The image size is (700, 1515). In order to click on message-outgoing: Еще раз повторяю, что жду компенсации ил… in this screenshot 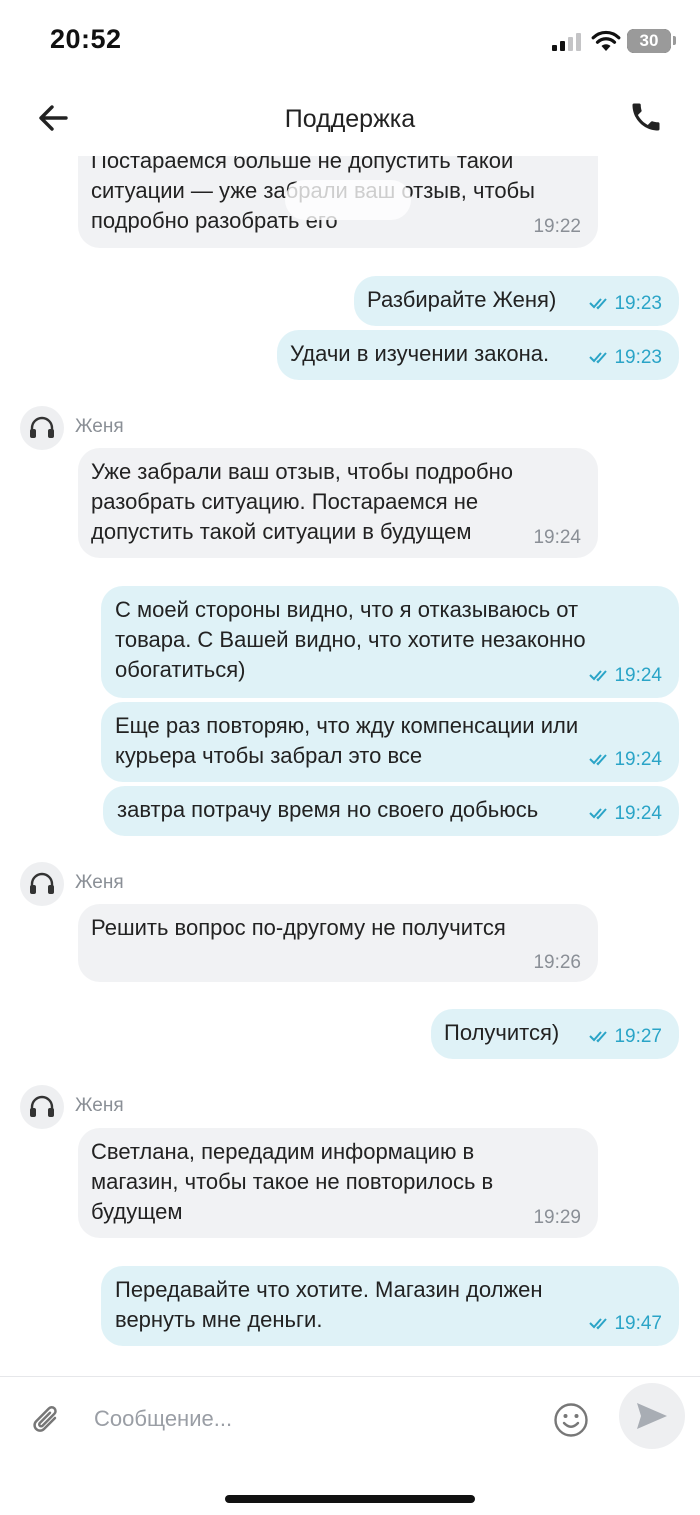, I will do `click(390, 742)`.